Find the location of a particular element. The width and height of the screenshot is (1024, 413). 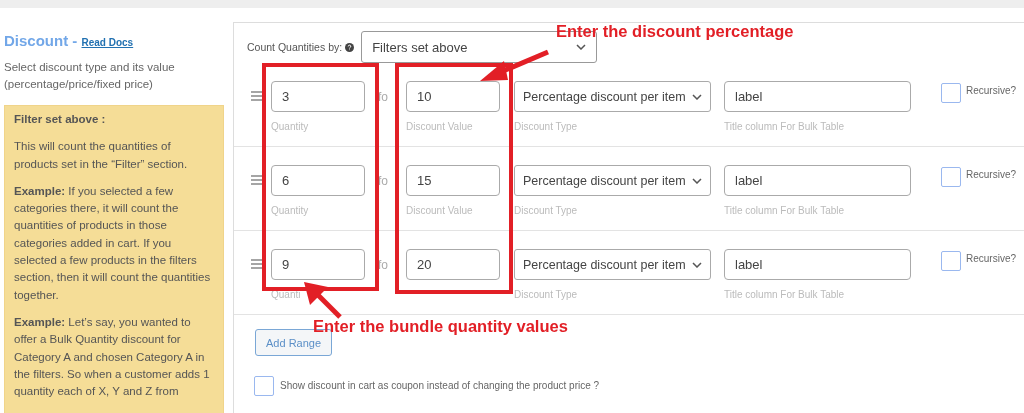

quantity-field: 3 is located at coordinates (318, 96).